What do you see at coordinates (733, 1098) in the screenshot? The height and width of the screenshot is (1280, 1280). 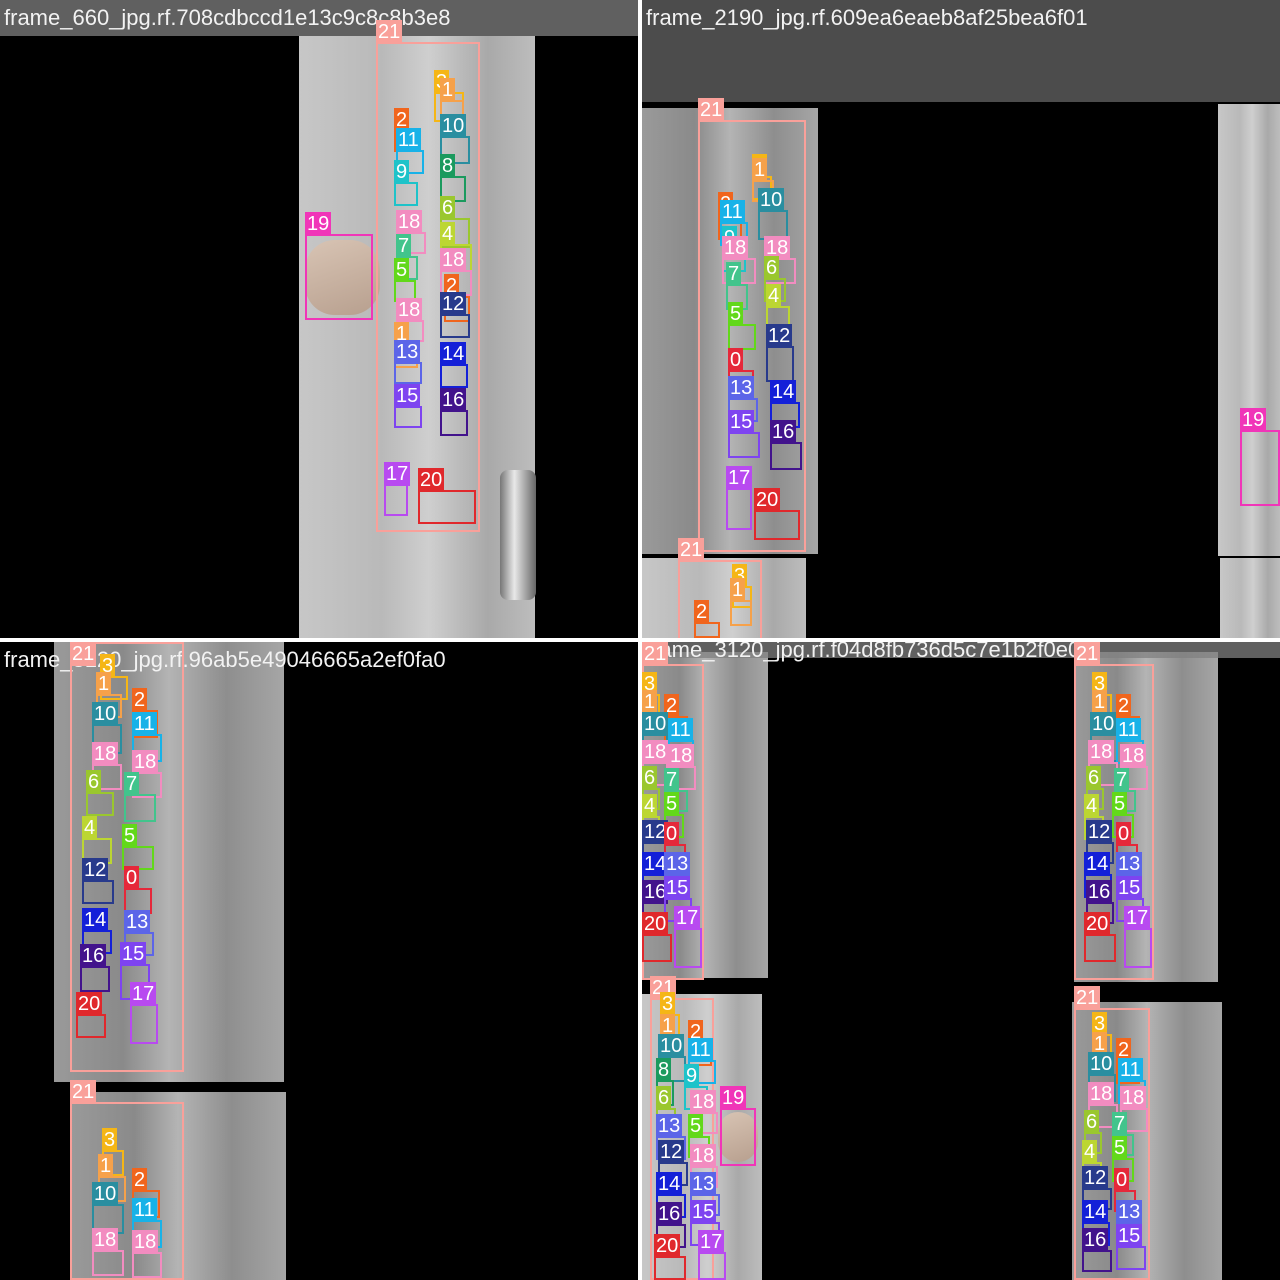 I see `class-label: 19` at bounding box center [733, 1098].